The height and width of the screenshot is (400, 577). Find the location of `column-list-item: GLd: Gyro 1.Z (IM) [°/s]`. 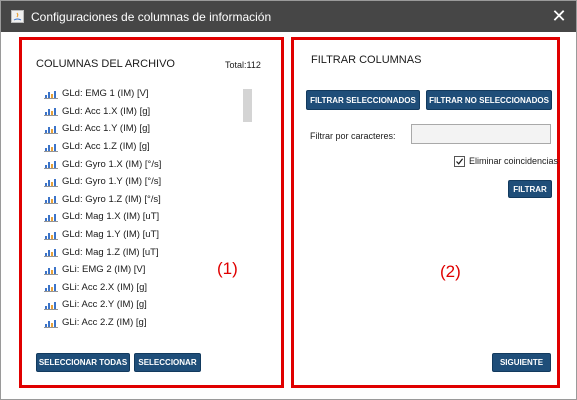

column-list-item: GLd: Gyro 1.Z (IM) [°/s] is located at coordinates (149, 200).